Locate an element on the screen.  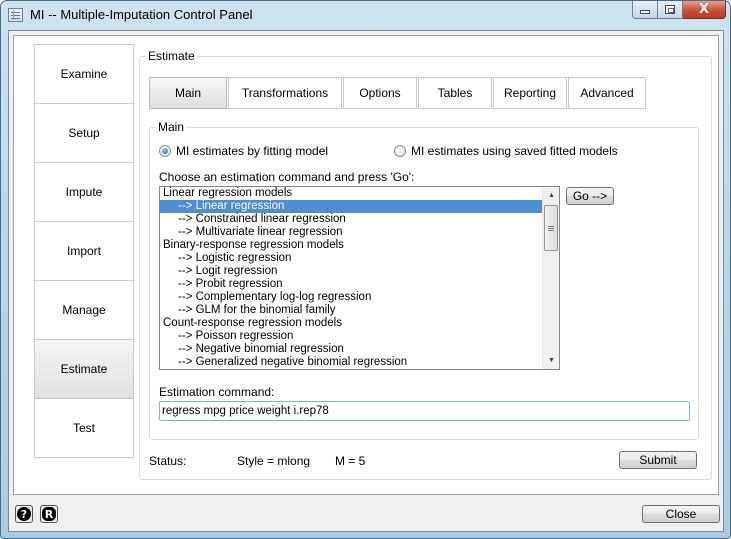
window-controls: X is located at coordinates (679, 10).